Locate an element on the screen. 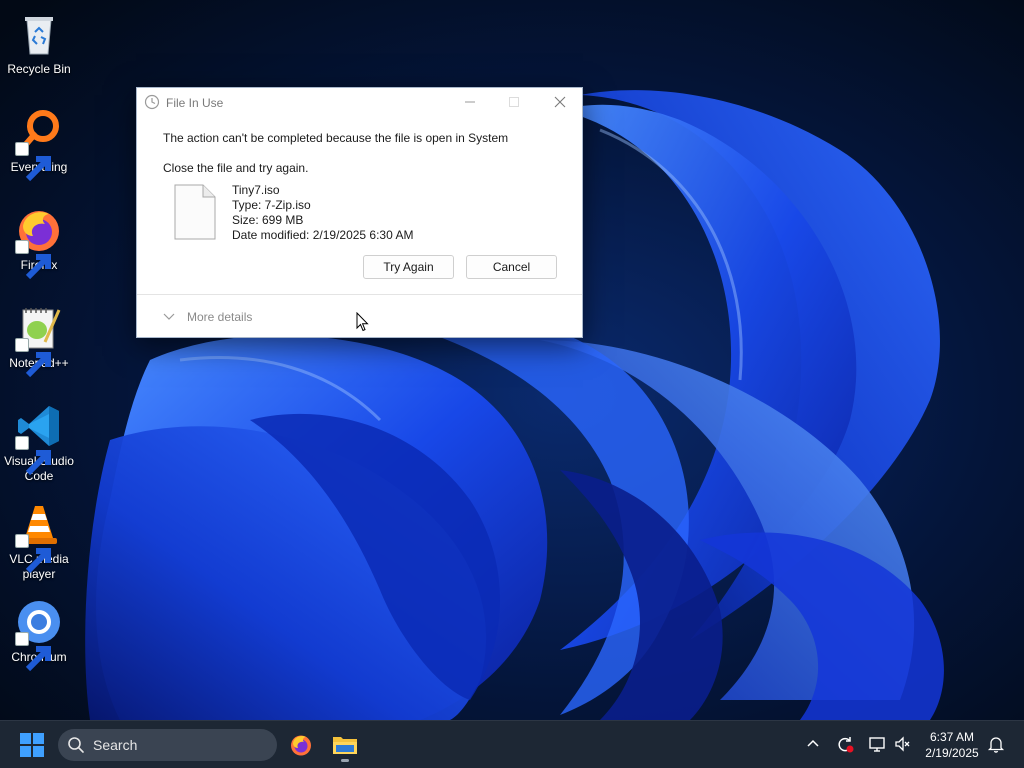 This screenshot has height=768, width=1024. clock-icon is located at coordinates (152, 102).